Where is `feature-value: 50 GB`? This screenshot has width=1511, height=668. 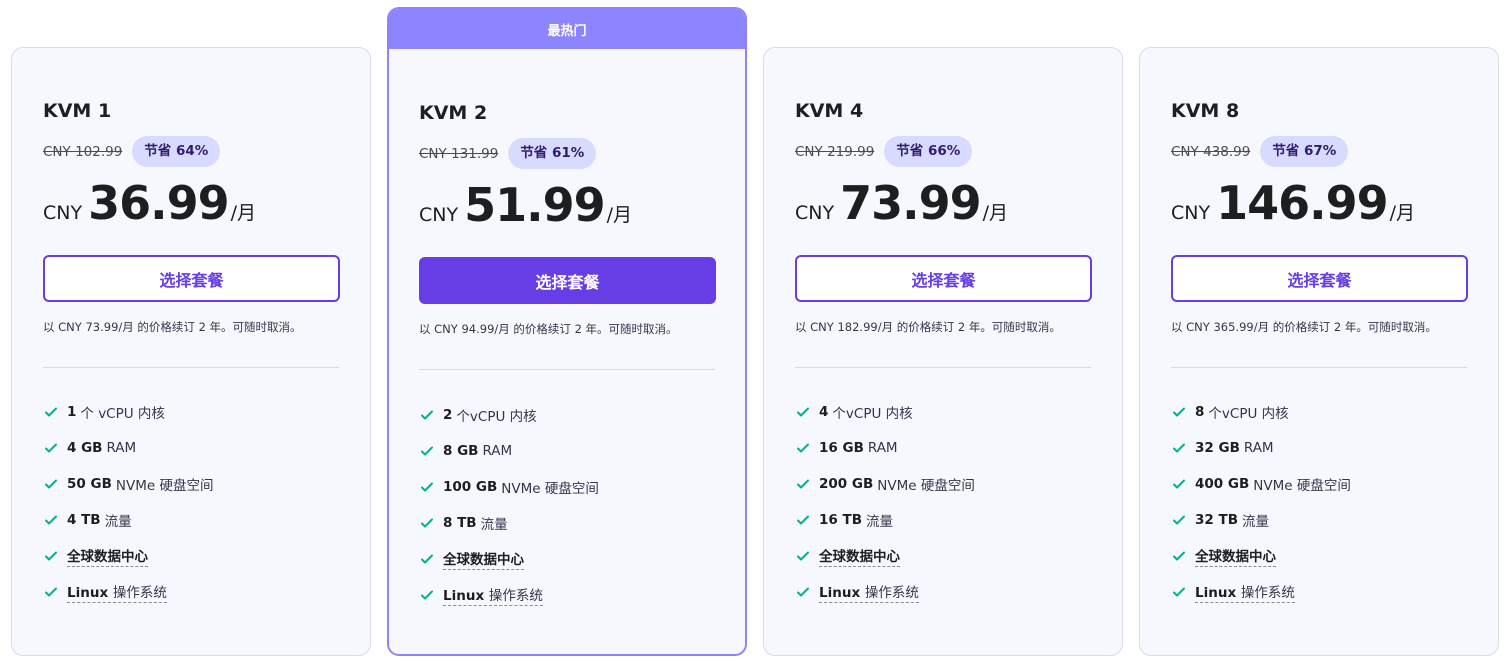 feature-value: 50 GB is located at coordinates (89, 484).